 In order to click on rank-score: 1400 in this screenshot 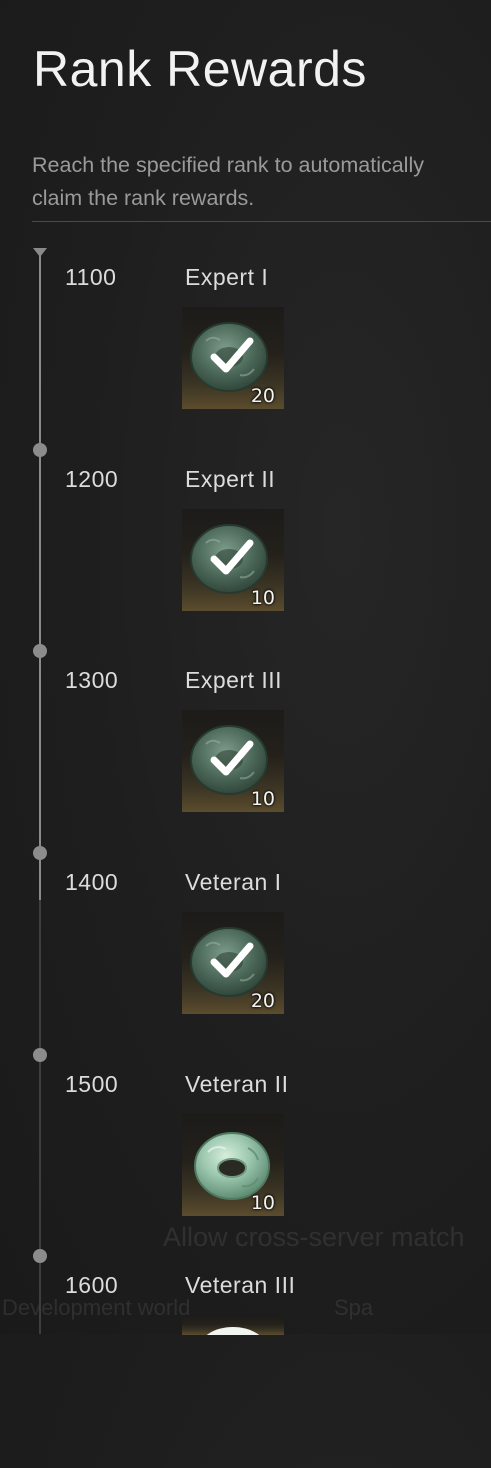, I will do `click(92, 882)`.